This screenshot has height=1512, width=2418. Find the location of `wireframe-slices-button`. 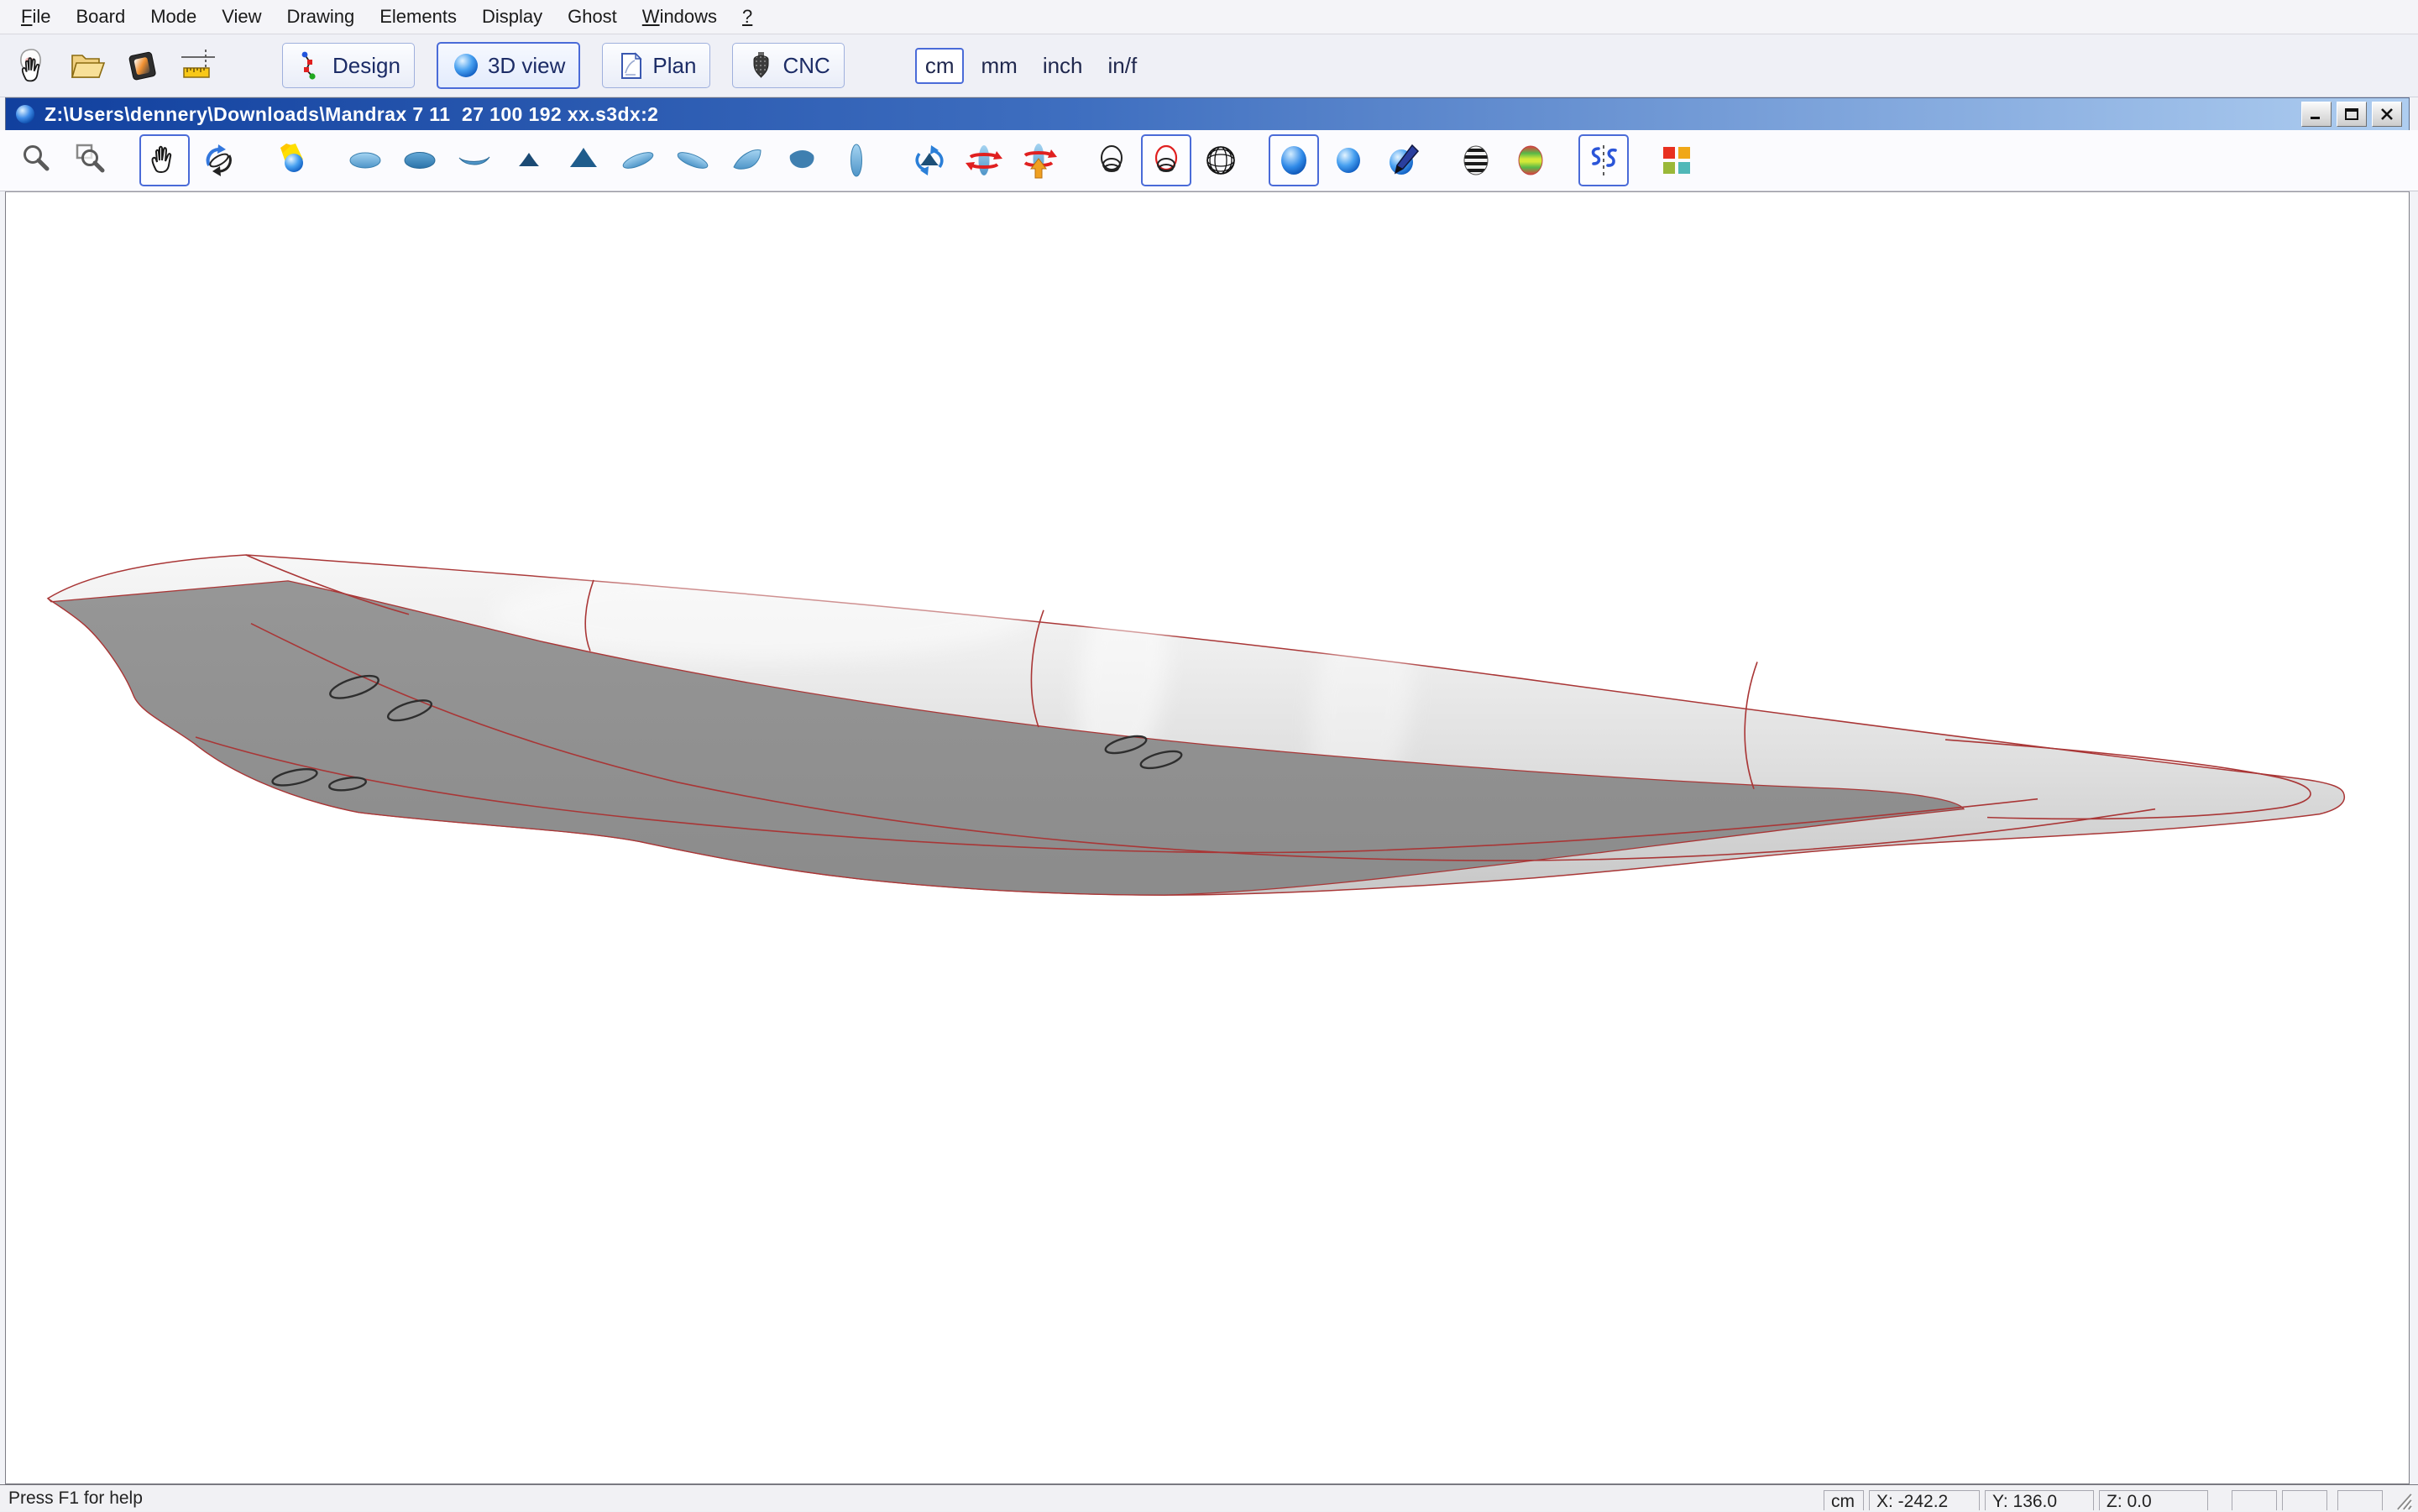

wireframe-slices-button is located at coordinates (1111, 160).